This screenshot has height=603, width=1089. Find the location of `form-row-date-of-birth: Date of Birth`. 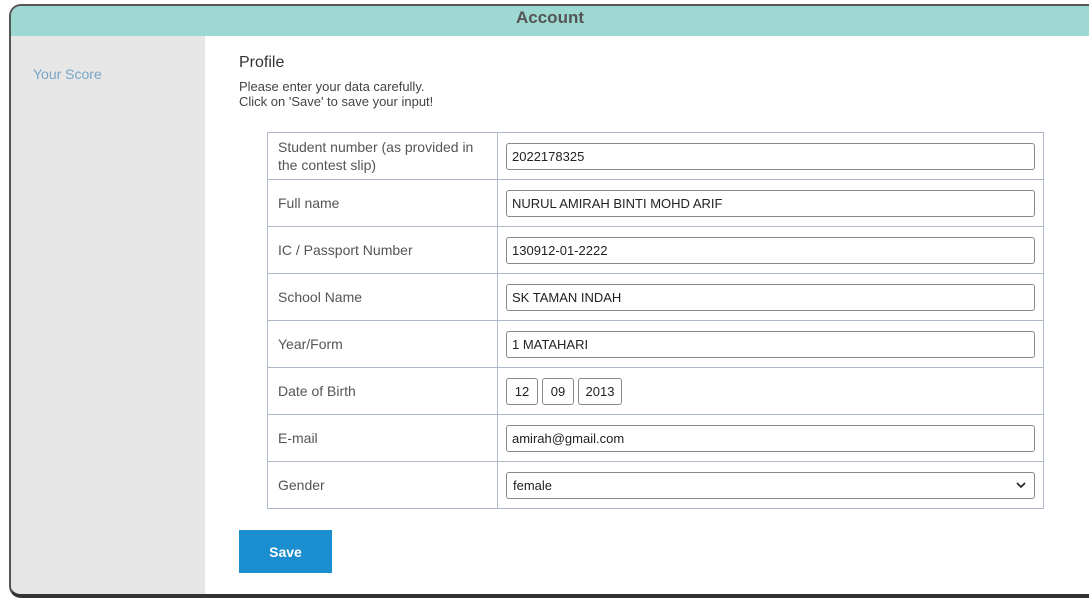

form-row-date-of-birth: Date of Birth is located at coordinates (655, 391).